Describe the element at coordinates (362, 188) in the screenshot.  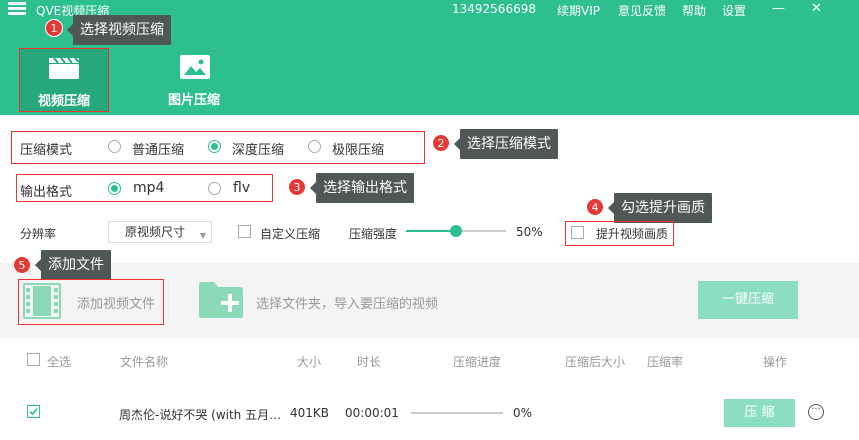
I see `callout-step-3: 选择输出格式` at that location.